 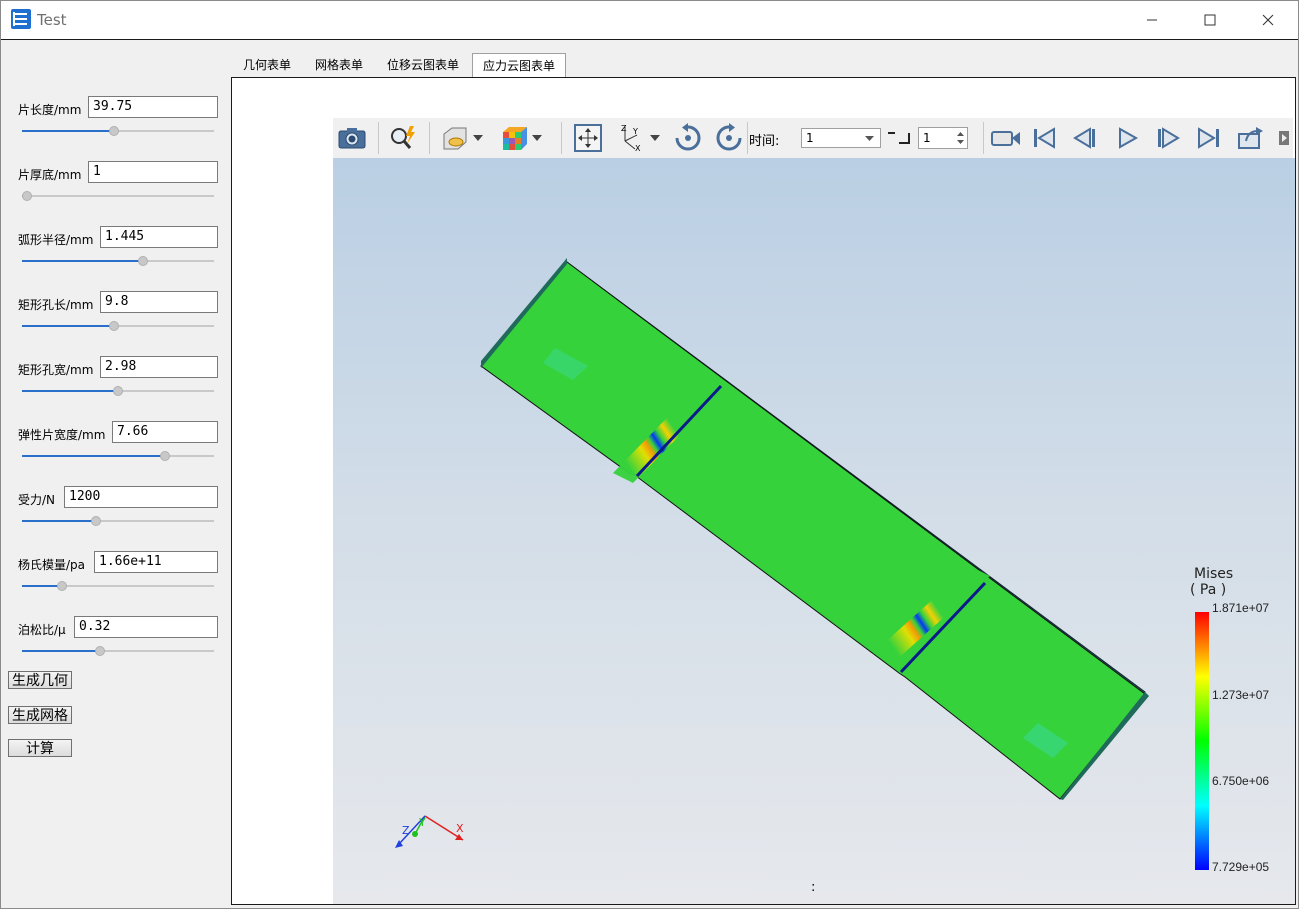 What do you see at coordinates (729, 138) in the screenshot?
I see `rotate-right-icon` at bounding box center [729, 138].